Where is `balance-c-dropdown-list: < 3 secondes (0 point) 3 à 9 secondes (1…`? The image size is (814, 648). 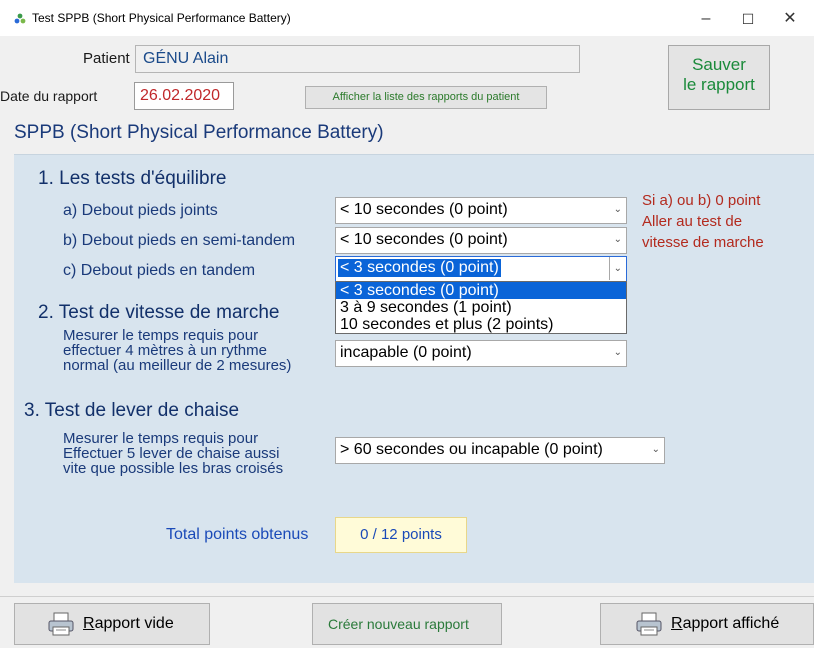 balance-c-dropdown-list: < 3 secondes (0 point) 3 à 9 secondes (1… is located at coordinates (481, 307).